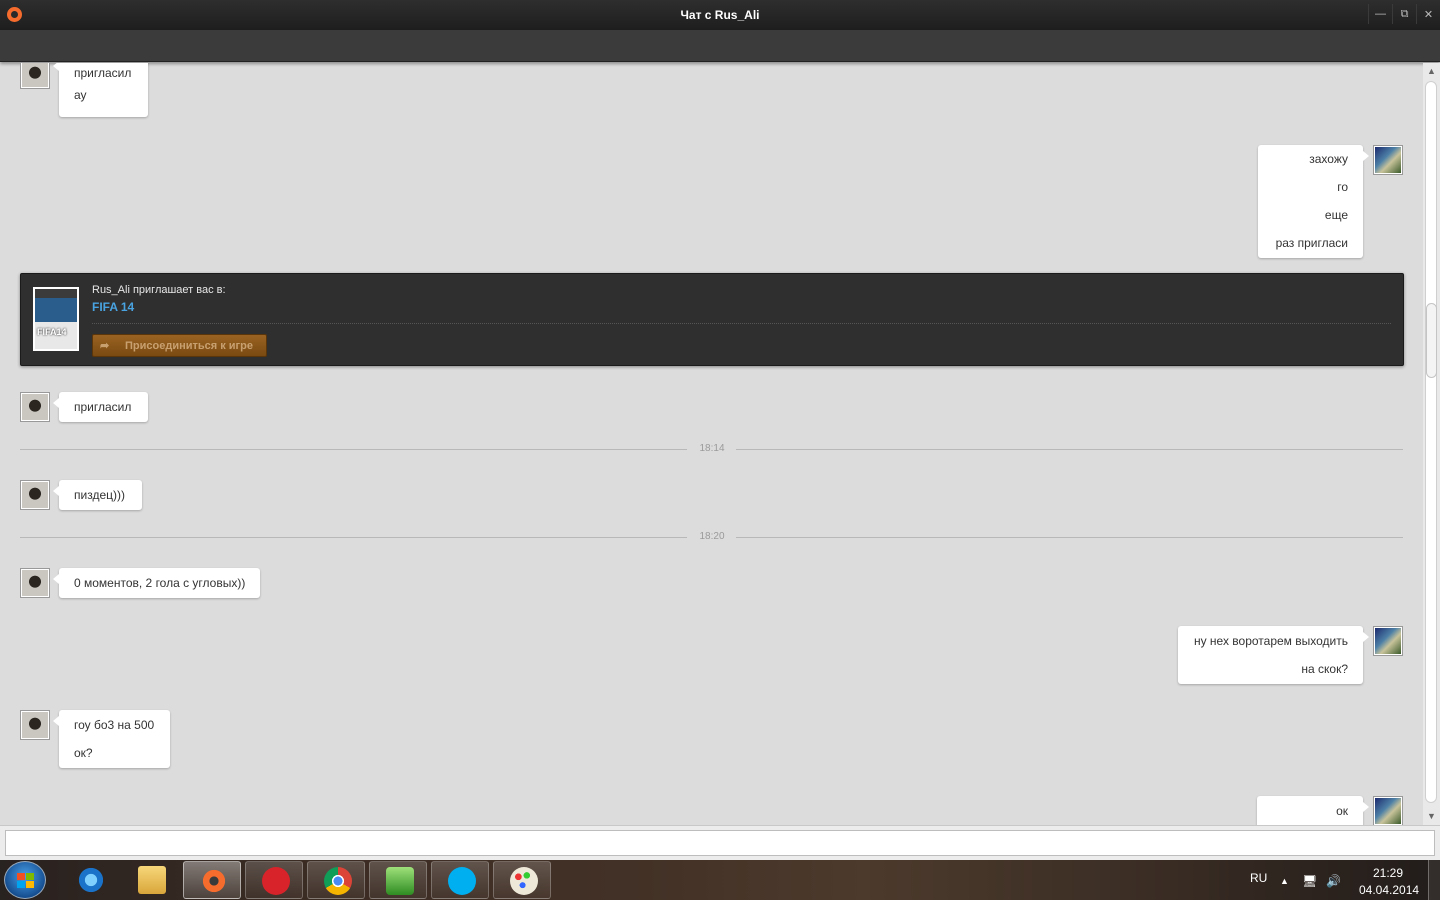 The height and width of the screenshot is (900, 1440). I want to click on taskbar-internet-explorer, so click(90, 880).